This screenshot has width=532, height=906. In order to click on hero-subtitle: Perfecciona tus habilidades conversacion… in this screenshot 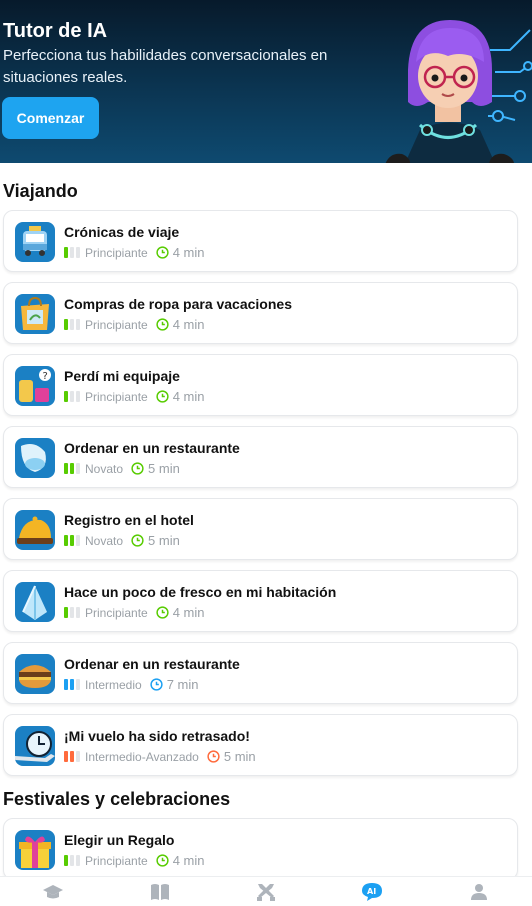, I will do `click(165, 66)`.